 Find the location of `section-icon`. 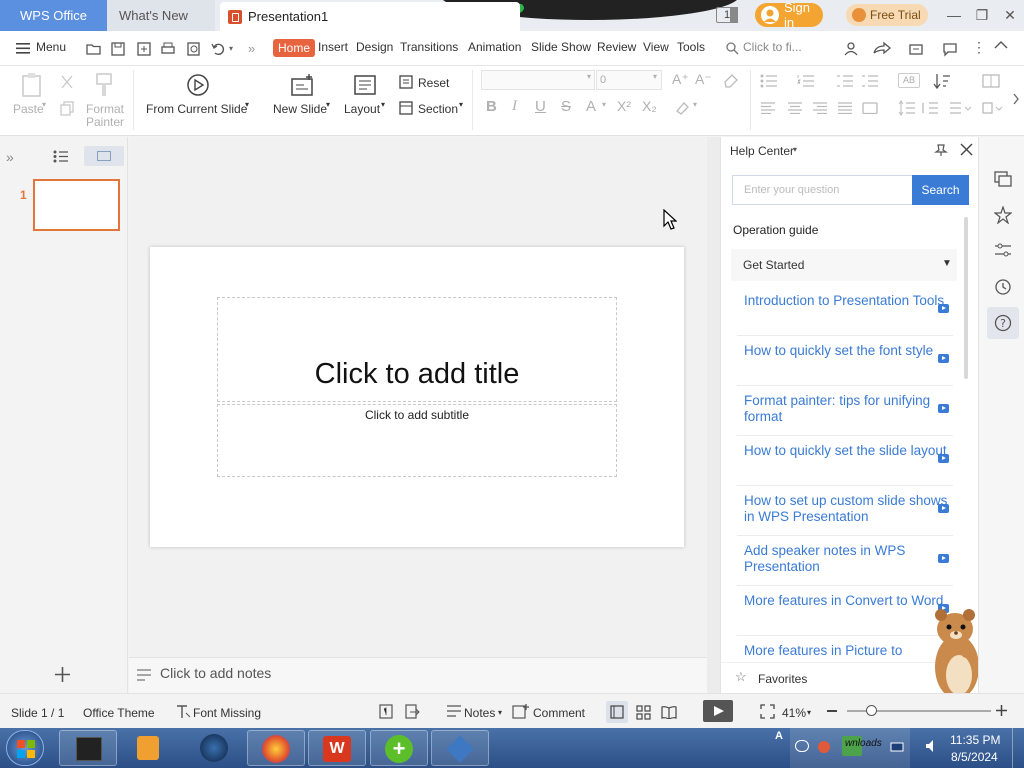

section-icon is located at coordinates (406, 108).